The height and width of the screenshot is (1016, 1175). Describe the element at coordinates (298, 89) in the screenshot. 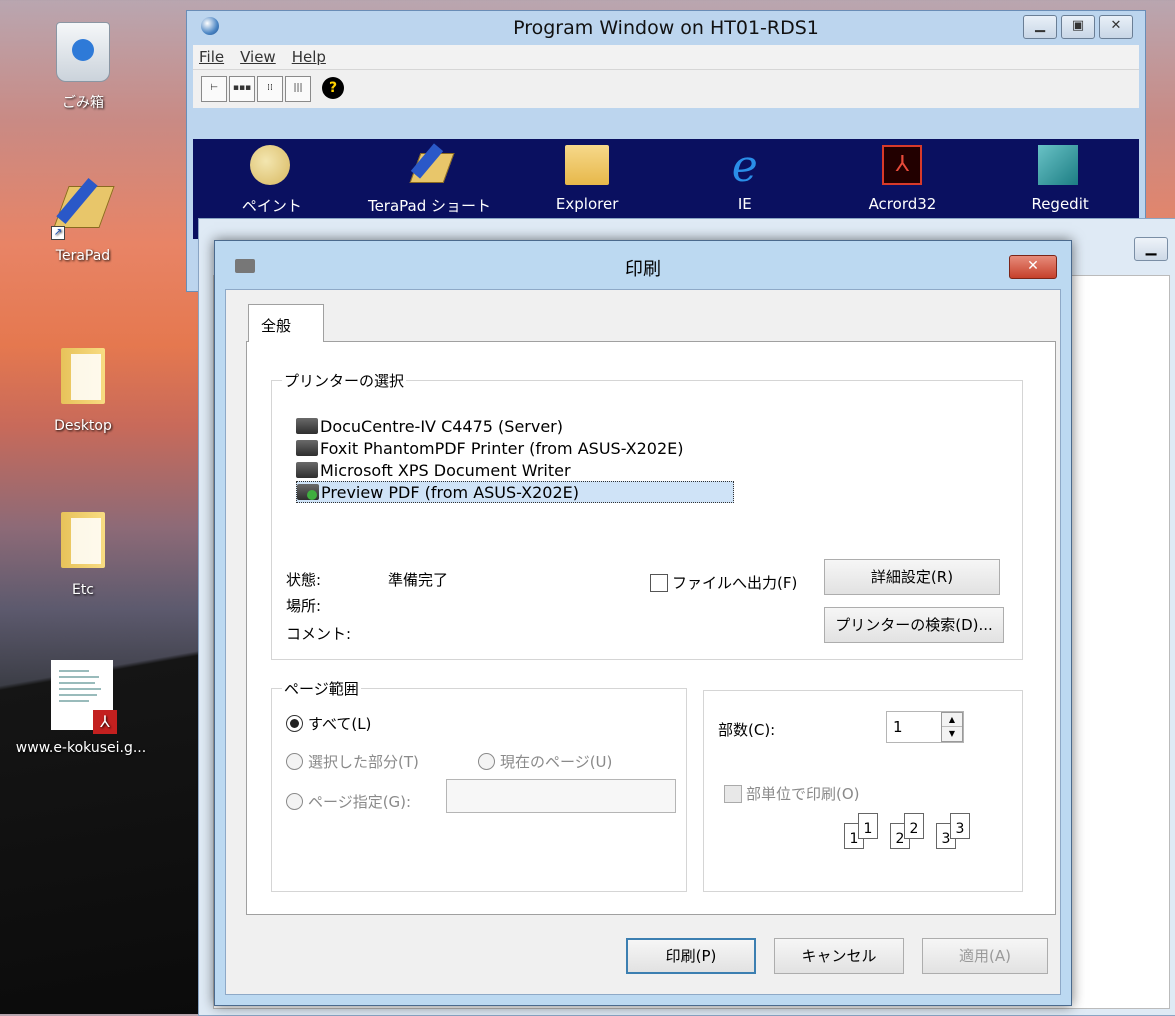

I see `list-view-icon: |||` at that location.